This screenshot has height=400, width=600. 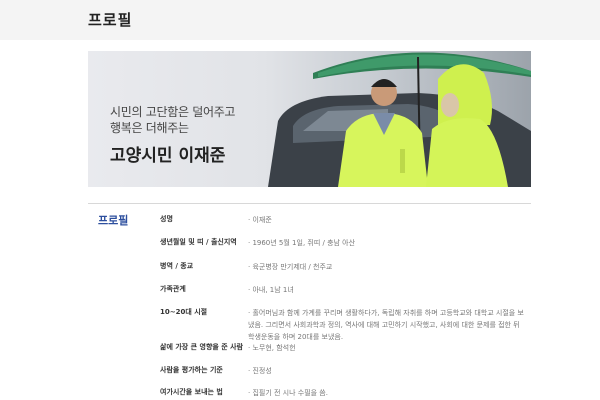 I want to click on profile-row-value: · 1960년 5월 1일, 쥐띠 / 충남 아산, so click(x=302, y=243).